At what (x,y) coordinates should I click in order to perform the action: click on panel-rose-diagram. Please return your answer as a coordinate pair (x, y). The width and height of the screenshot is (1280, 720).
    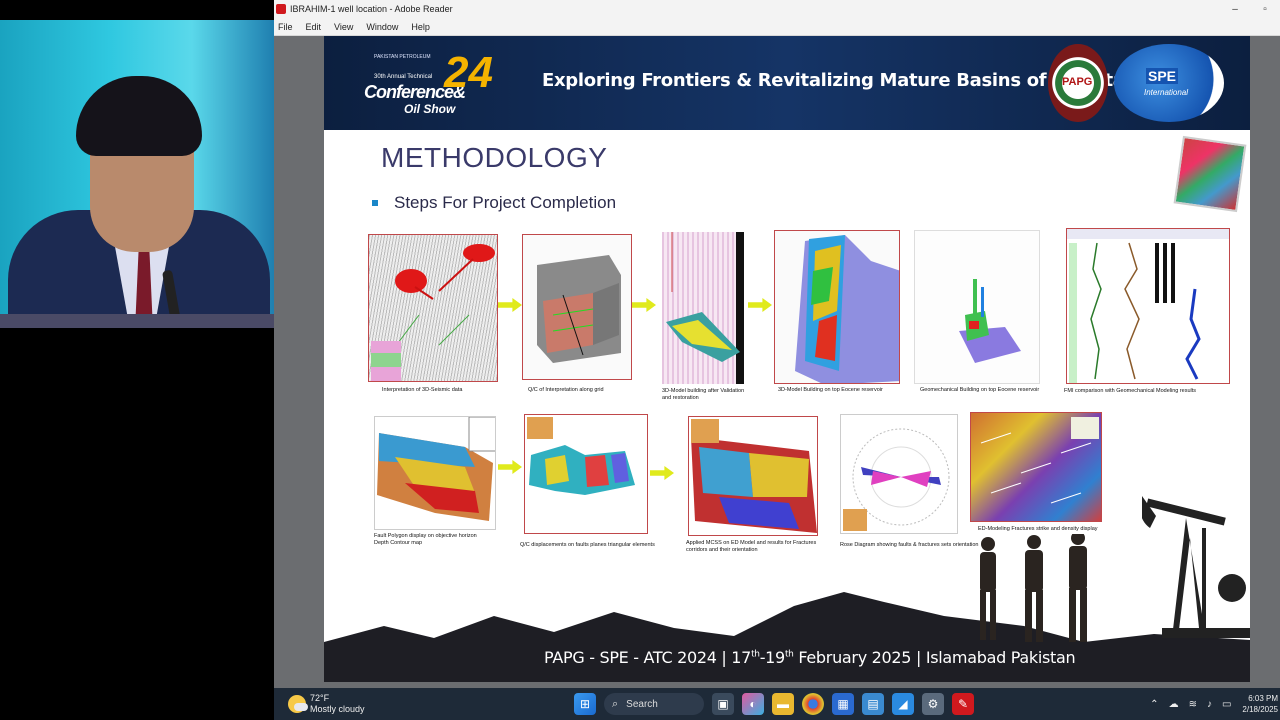
    Looking at the image, I should click on (899, 474).